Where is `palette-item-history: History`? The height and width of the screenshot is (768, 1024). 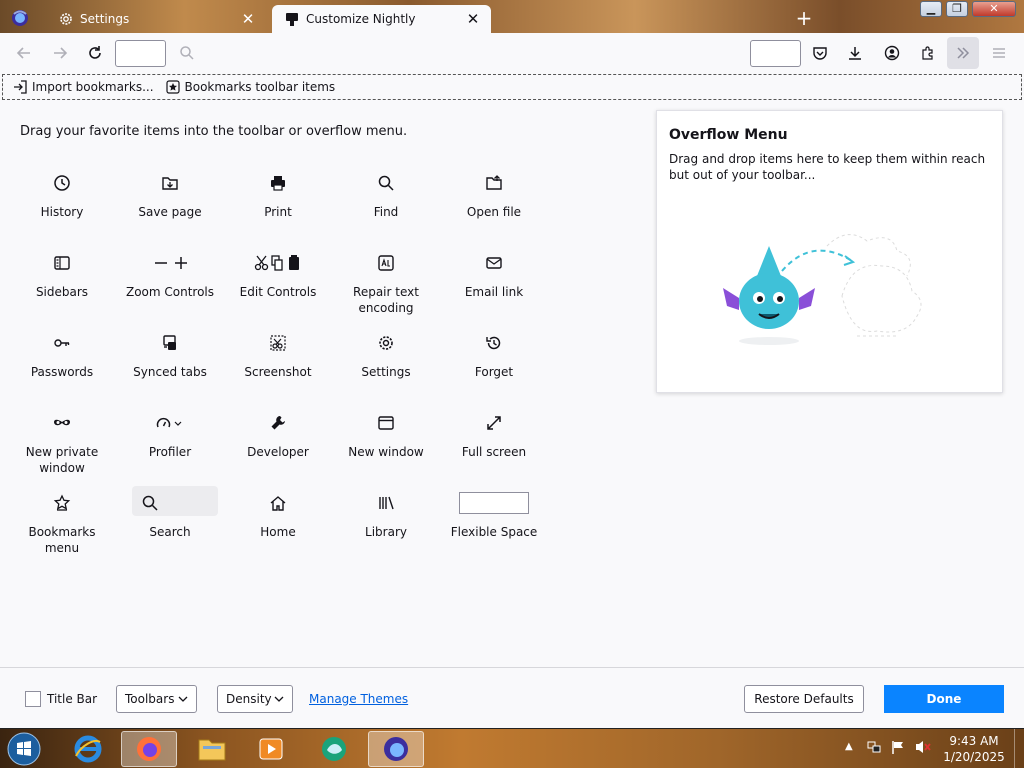 palette-item-history: History is located at coordinates (62, 195).